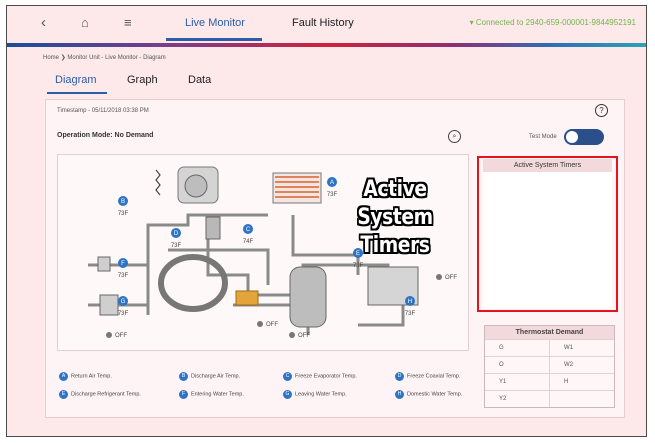 The width and height of the screenshot is (655, 443). I want to click on sensor-badge-icon: E, so click(63, 394).